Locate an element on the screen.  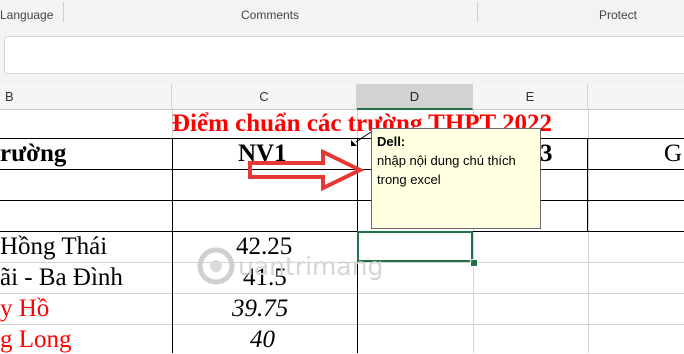
column-header-f is located at coordinates (636, 97).